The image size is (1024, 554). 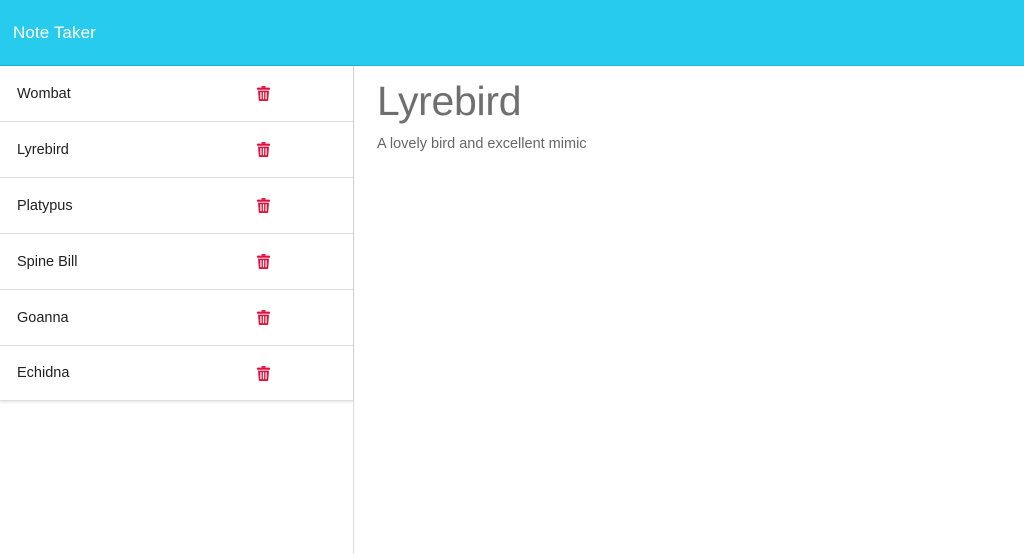 What do you see at coordinates (512, 33) in the screenshot?
I see `navbar: Note Taker` at bounding box center [512, 33].